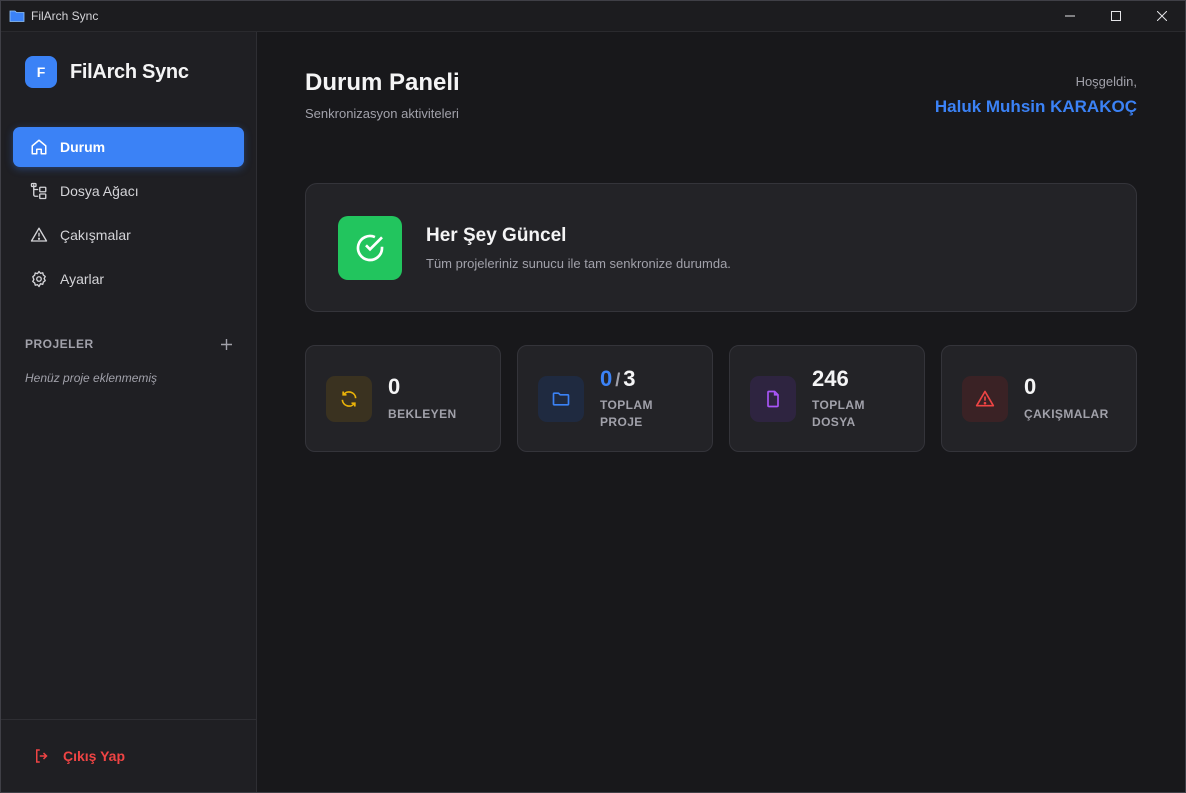 The image size is (1186, 793). What do you see at coordinates (985, 398) in the screenshot?
I see `alert-icon` at bounding box center [985, 398].